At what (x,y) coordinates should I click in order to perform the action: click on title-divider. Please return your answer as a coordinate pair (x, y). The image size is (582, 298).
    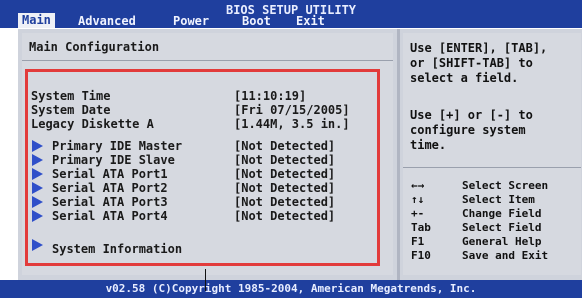
    Looking at the image, I should click on (207, 60).